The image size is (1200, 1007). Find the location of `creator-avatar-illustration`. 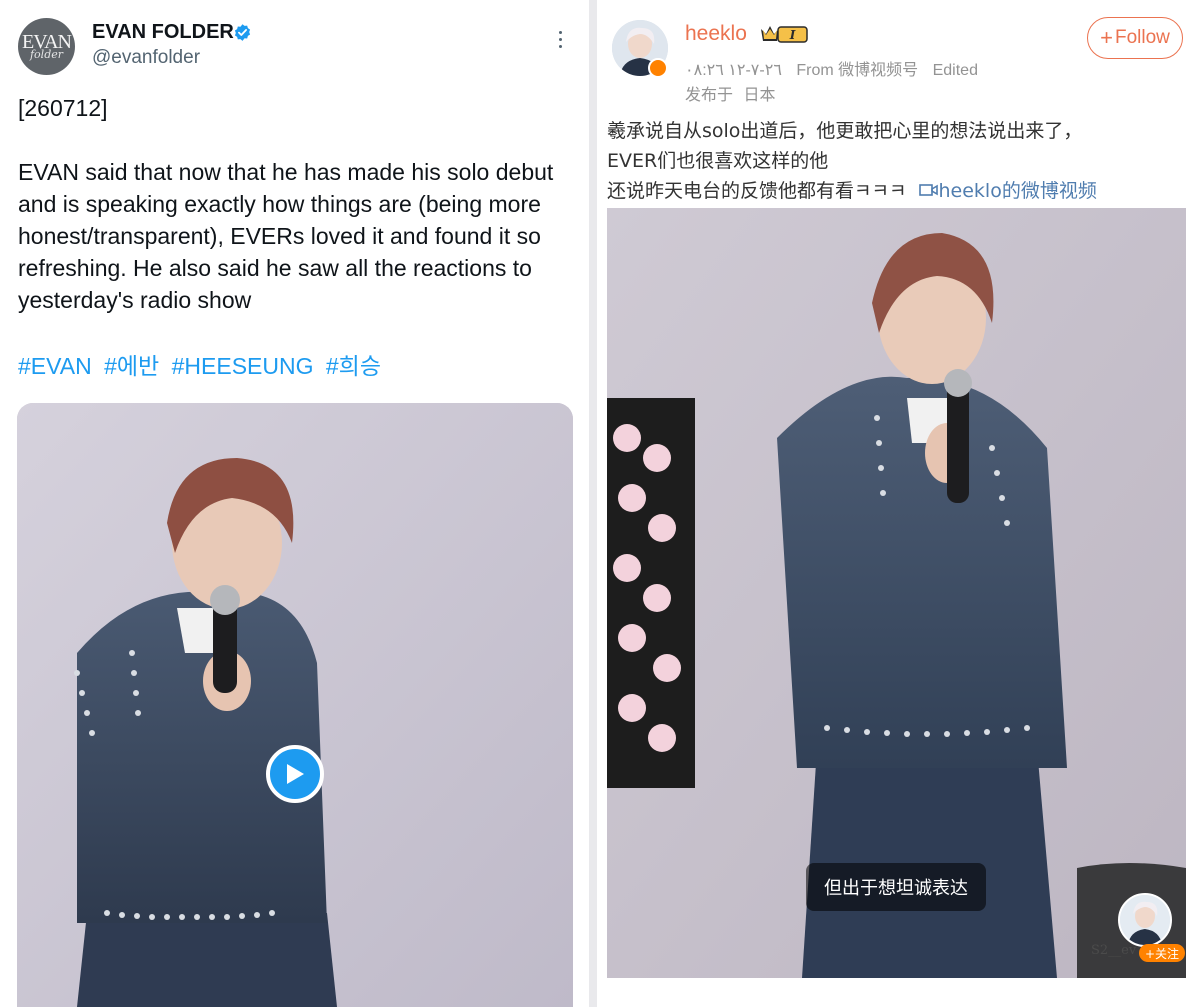

creator-avatar-illustration is located at coordinates (1145, 920).